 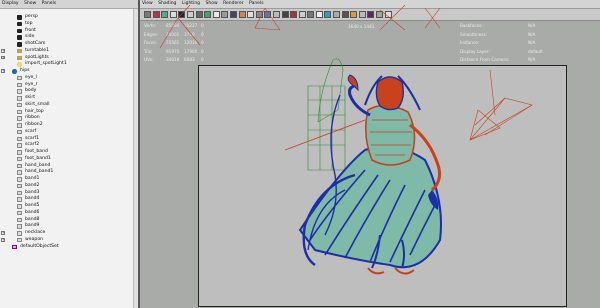 I want to click on outliner-menu-show: Show, so click(x=30, y=3).